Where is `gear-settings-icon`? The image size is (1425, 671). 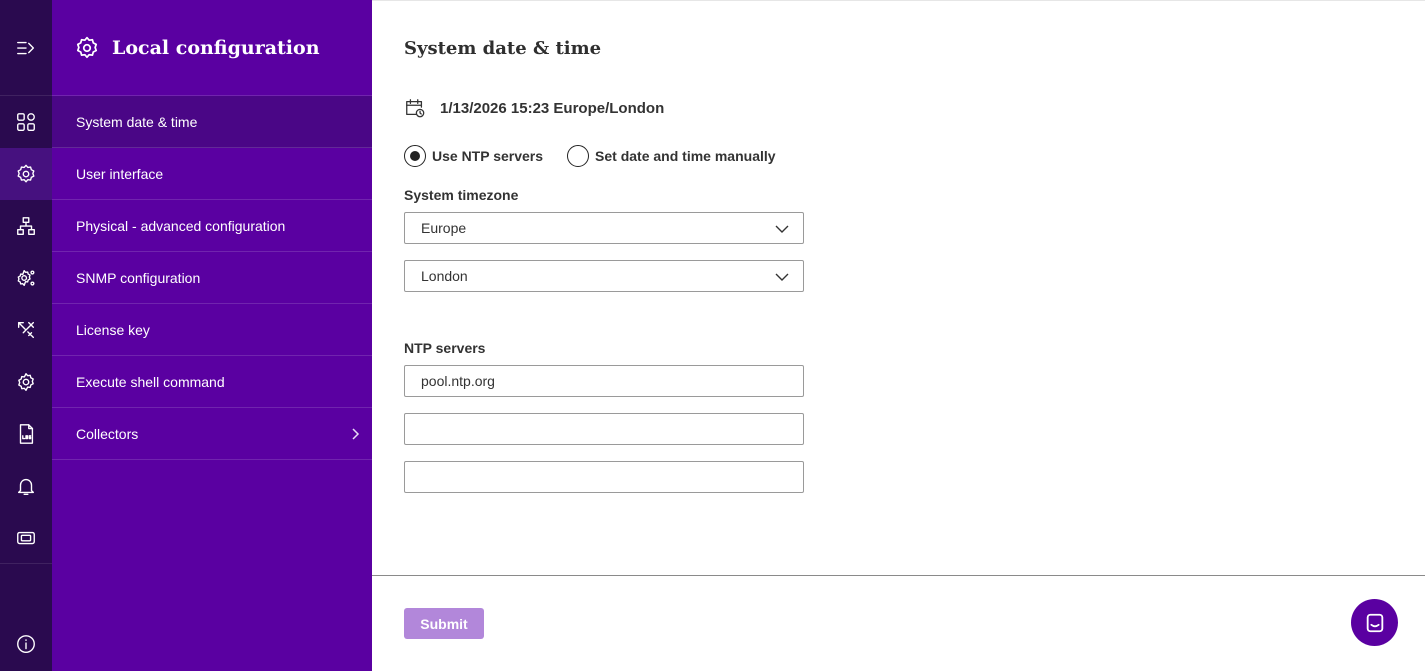
gear-settings-icon is located at coordinates (26, 278).